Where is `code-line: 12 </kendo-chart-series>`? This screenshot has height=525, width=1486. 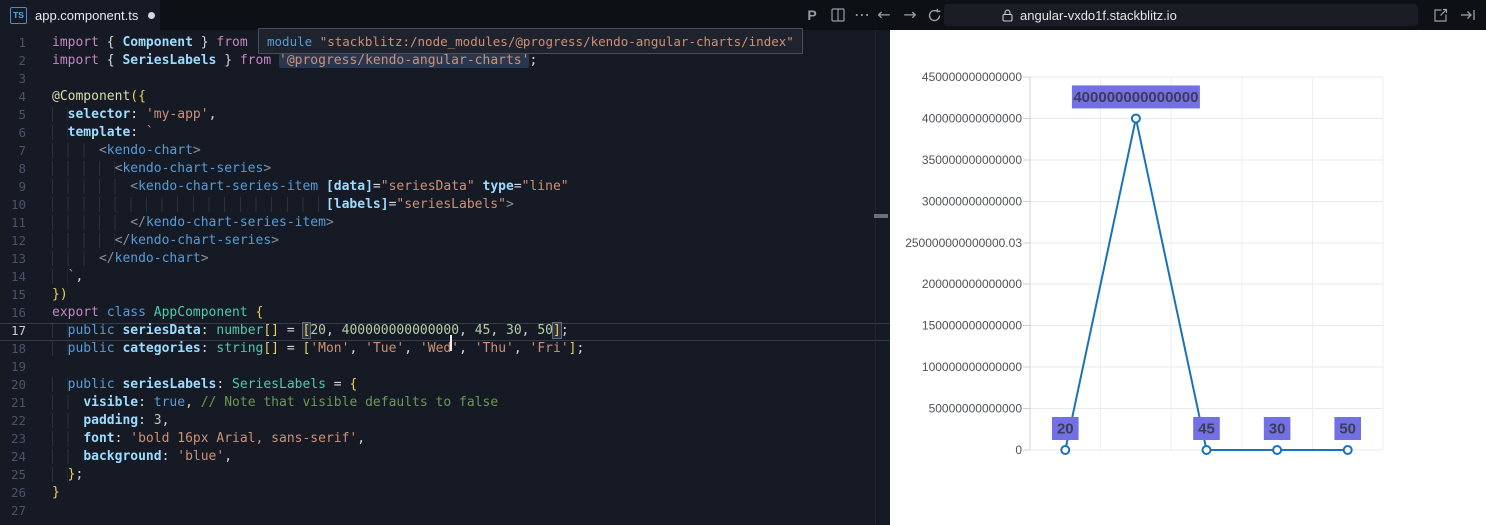 code-line: 12 </kendo-chart-series> is located at coordinates (445, 242).